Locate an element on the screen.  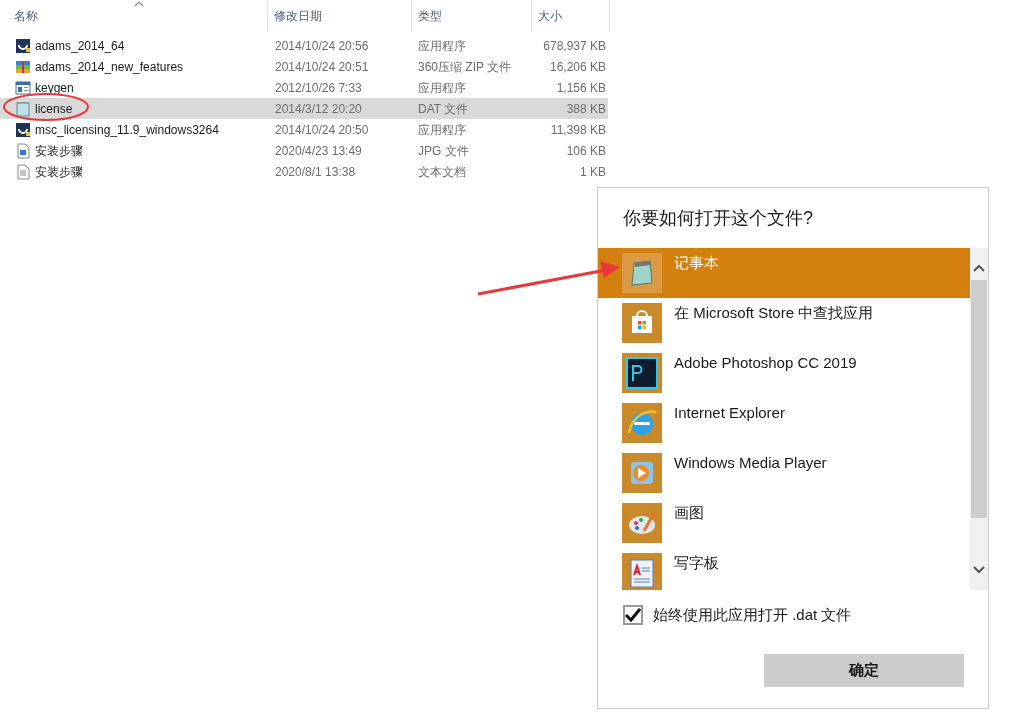
file-row: license 2014/3/12 20:20 DAT 文件 388 KB is located at coordinates (304, 108).